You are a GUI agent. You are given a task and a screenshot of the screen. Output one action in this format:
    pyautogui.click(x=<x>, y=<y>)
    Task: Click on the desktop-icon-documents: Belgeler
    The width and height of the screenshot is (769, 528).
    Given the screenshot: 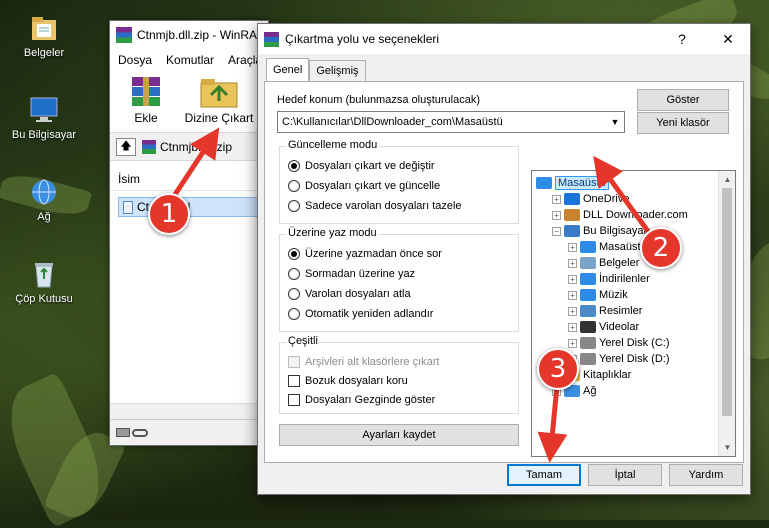 What is the action you would take?
    pyautogui.click(x=44, y=35)
    